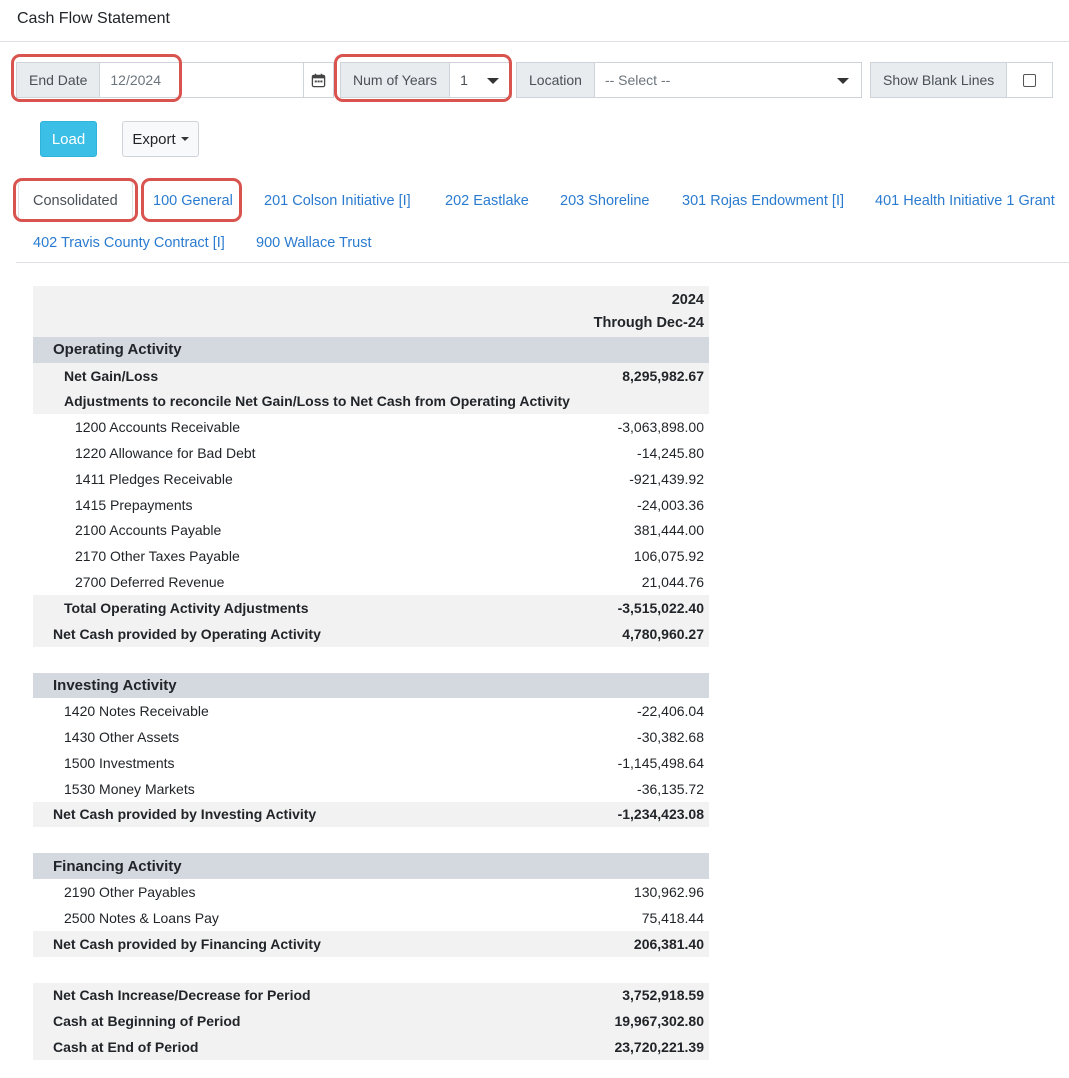 The height and width of the screenshot is (1078, 1069). What do you see at coordinates (154, 478) in the screenshot?
I see `row-label: 1411 Pledges Receivable` at bounding box center [154, 478].